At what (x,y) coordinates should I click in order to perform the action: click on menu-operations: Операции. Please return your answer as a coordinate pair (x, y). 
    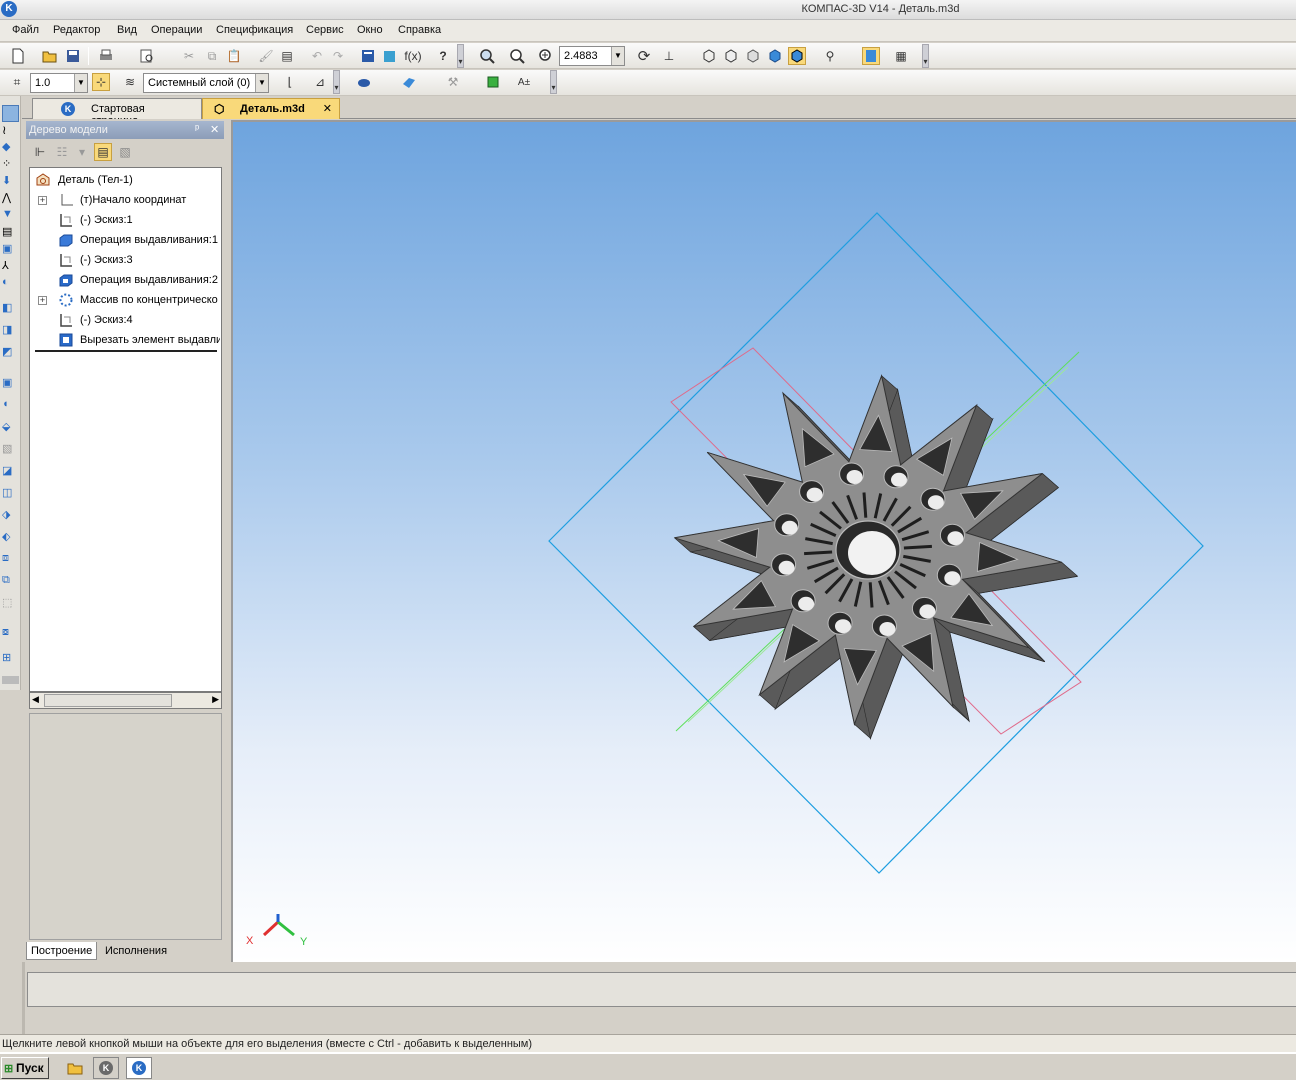
    Looking at the image, I should click on (176, 30).